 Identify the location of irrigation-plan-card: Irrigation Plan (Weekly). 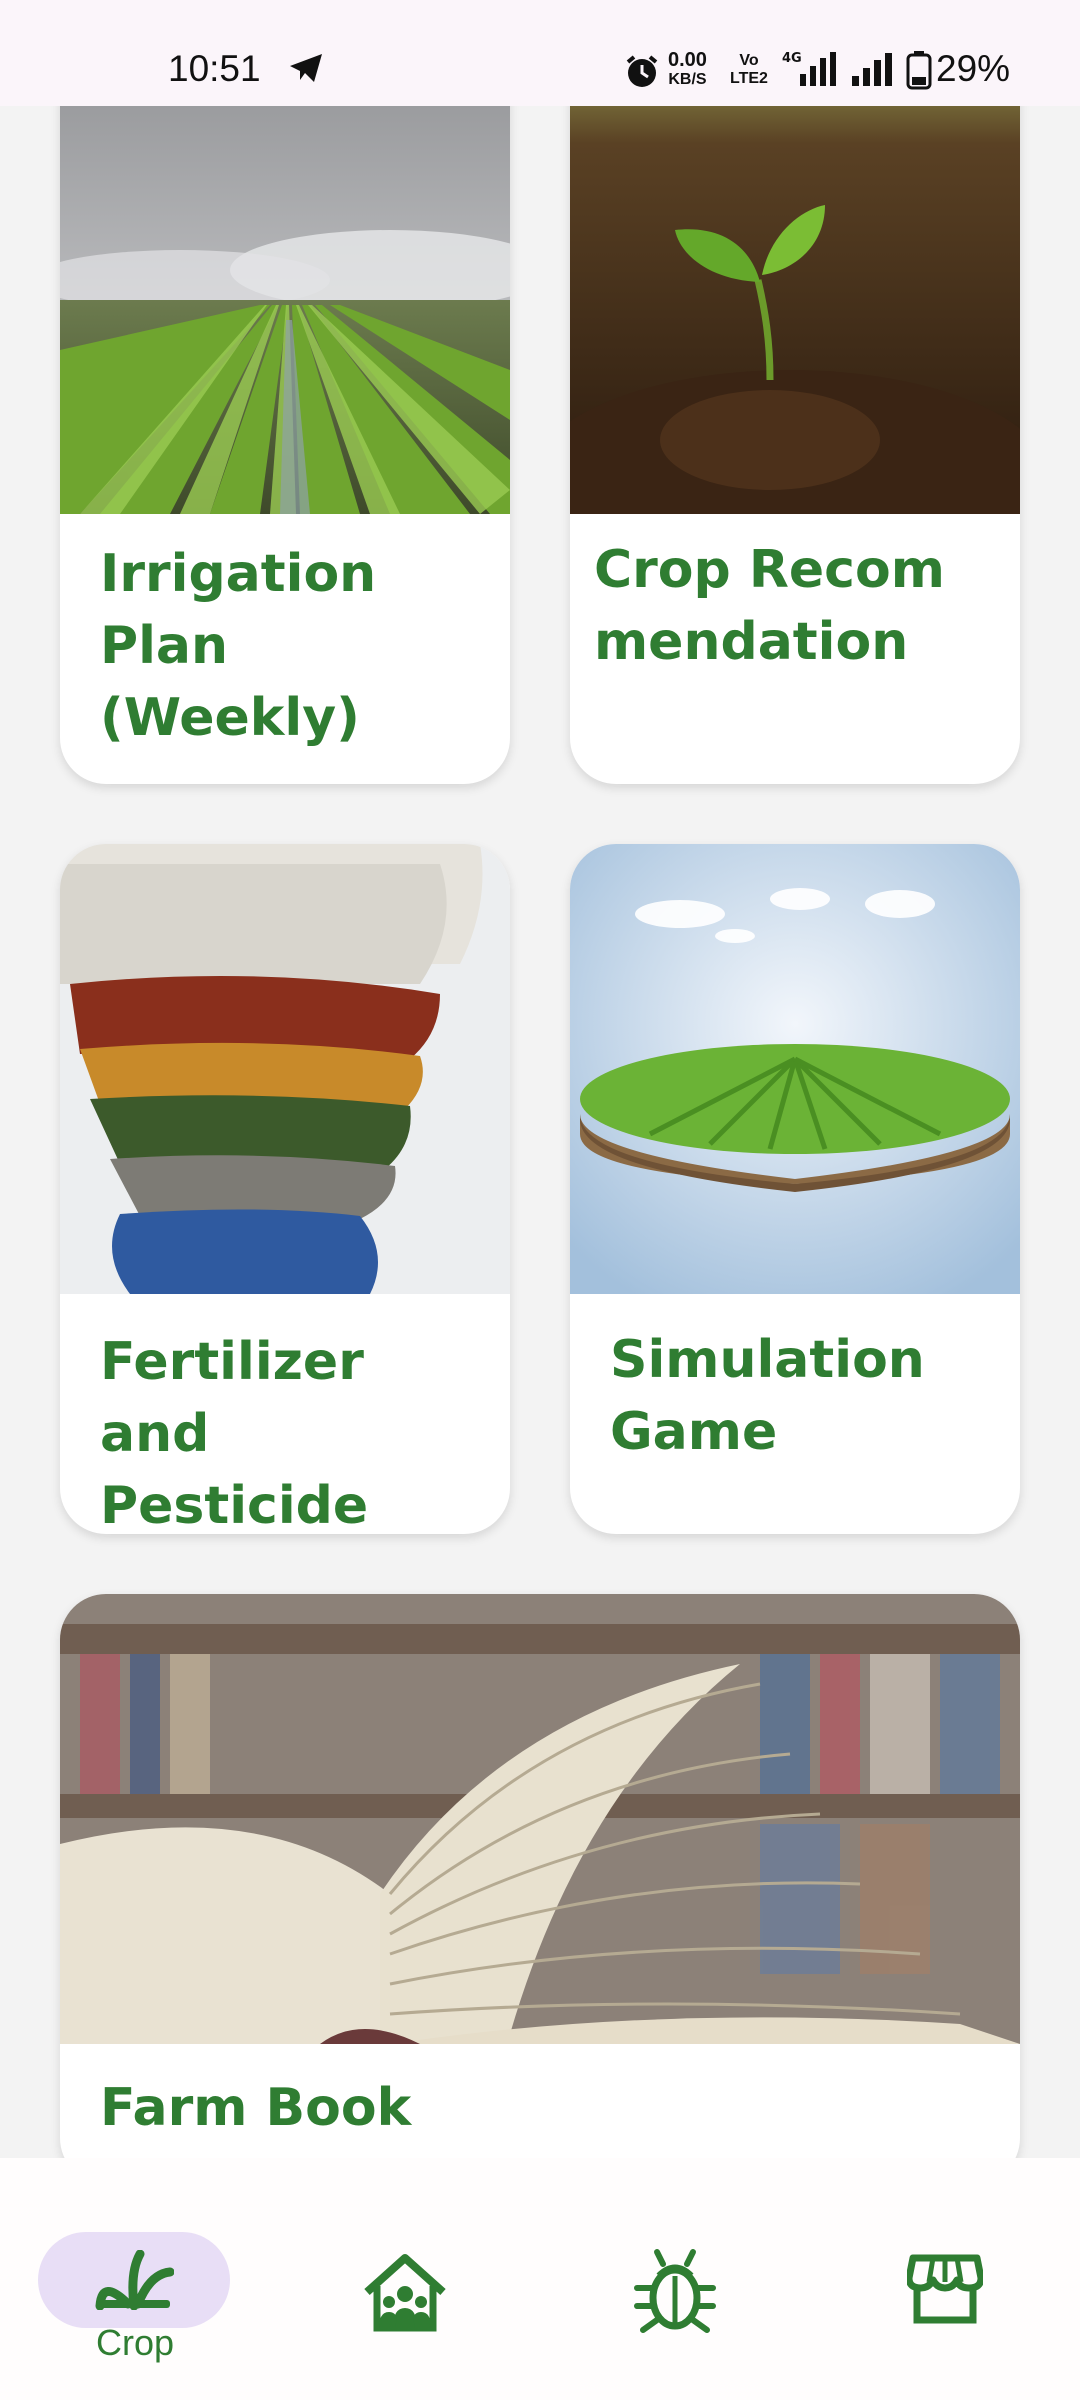
(285, 402).